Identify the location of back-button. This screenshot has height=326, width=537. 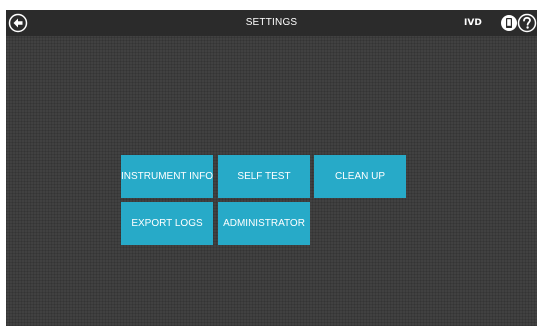
(18, 23).